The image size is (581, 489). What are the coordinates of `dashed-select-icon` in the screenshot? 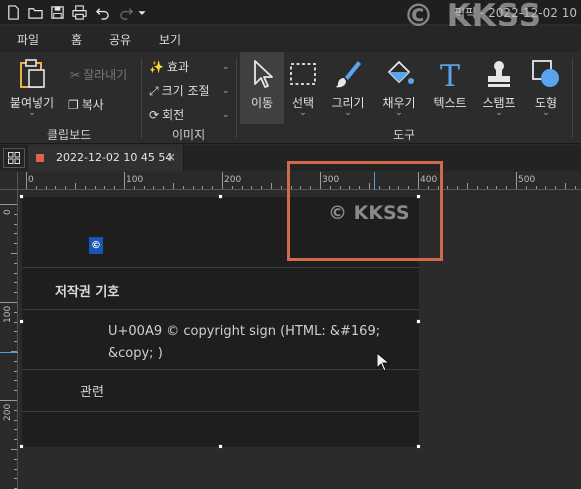 It's located at (303, 74).